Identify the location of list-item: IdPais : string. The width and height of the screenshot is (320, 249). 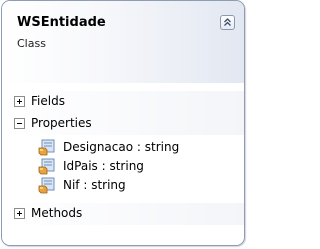
(123, 166).